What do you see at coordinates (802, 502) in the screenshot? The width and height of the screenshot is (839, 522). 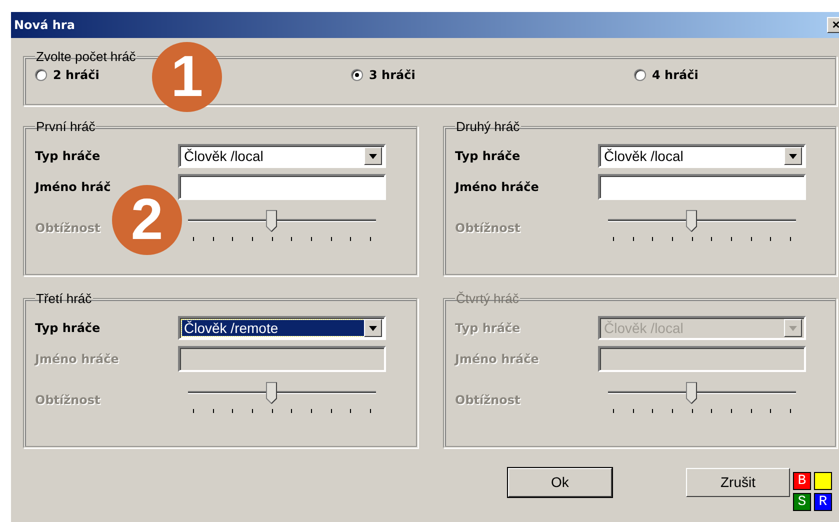 I see `logo-tile: S` at bounding box center [802, 502].